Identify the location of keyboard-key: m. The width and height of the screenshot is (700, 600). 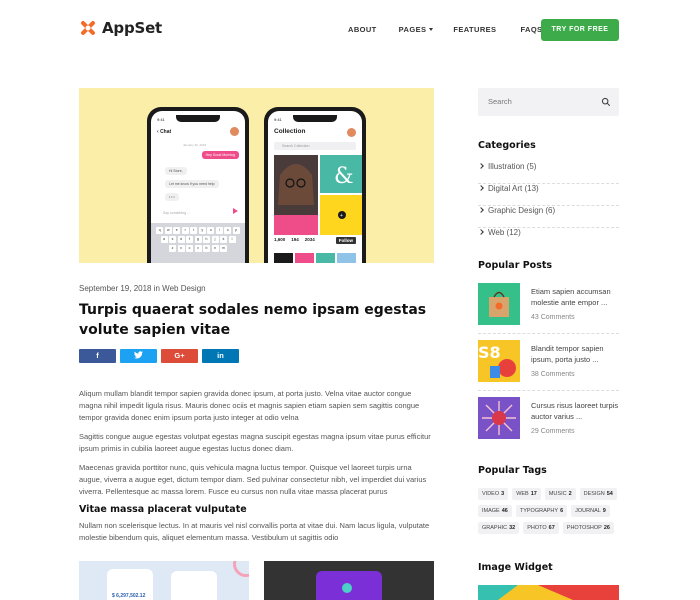
(223, 248).